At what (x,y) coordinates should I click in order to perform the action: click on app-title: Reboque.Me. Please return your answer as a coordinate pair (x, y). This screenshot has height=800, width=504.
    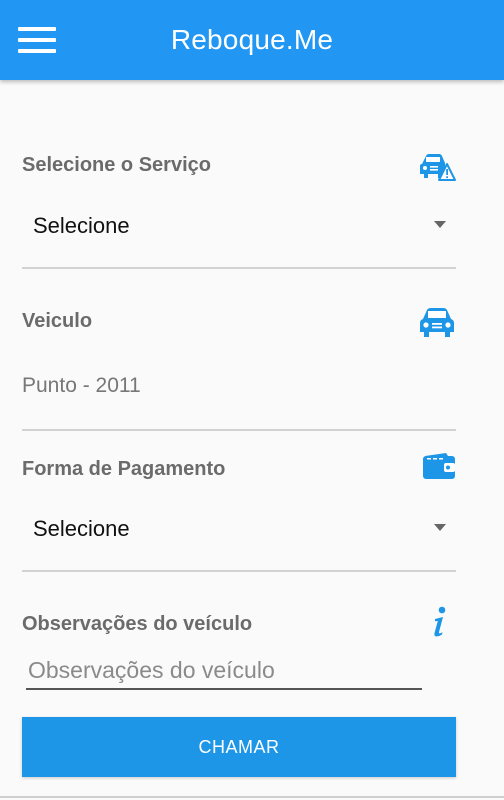
    Looking at the image, I should click on (252, 39).